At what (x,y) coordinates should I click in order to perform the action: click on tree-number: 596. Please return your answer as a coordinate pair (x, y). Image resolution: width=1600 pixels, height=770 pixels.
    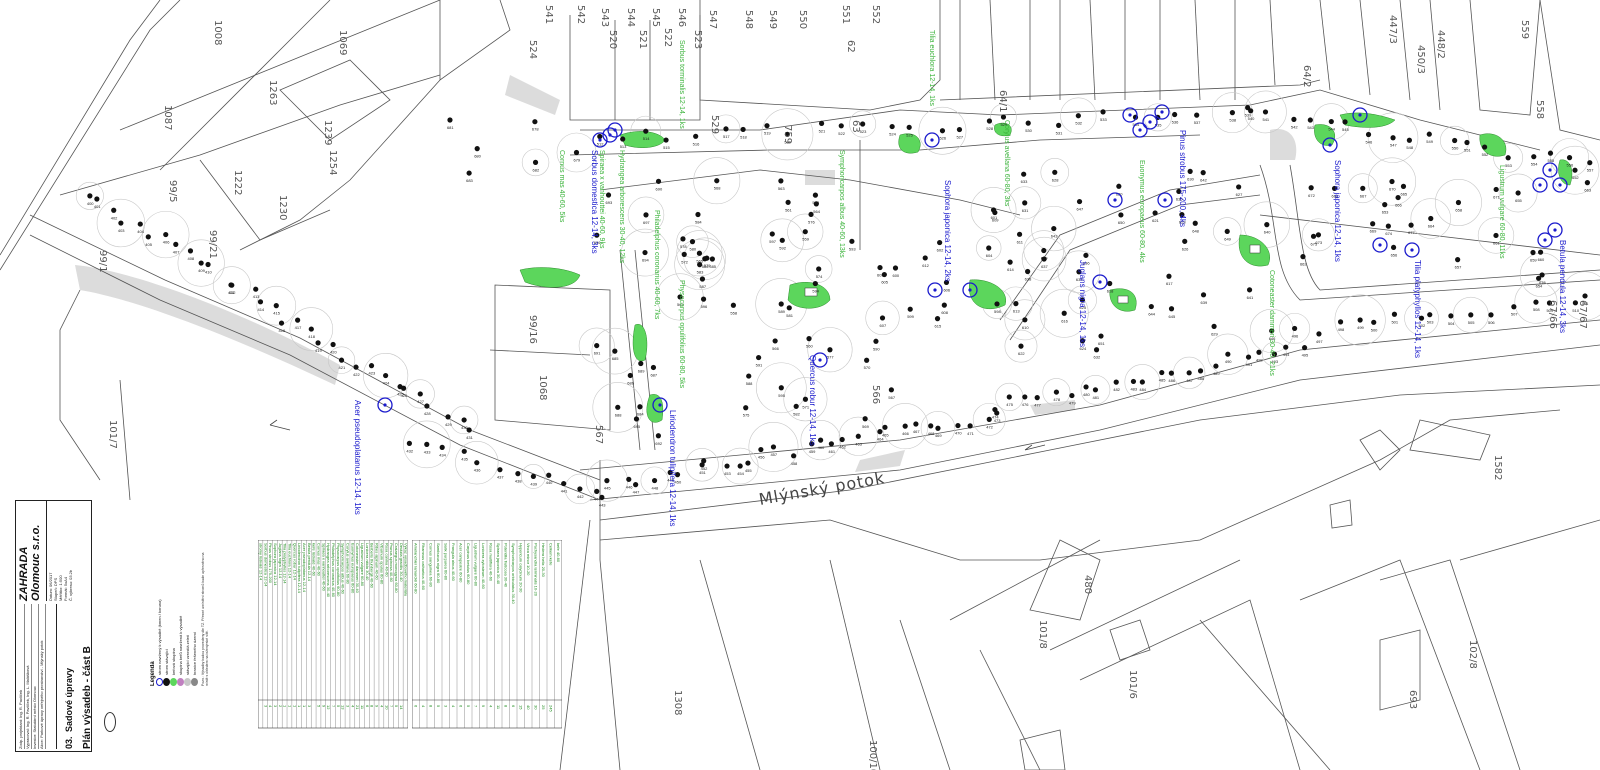
    Looking at the image, I should click on (704, 306).